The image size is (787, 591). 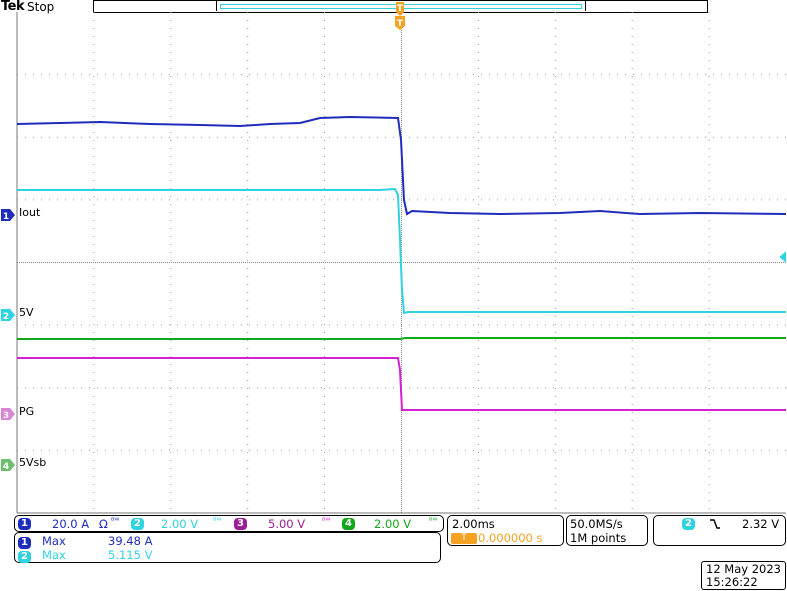 What do you see at coordinates (217, 520) in the screenshot?
I see `ch2-bw-icon: ᴮᵂ` at bounding box center [217, 520].